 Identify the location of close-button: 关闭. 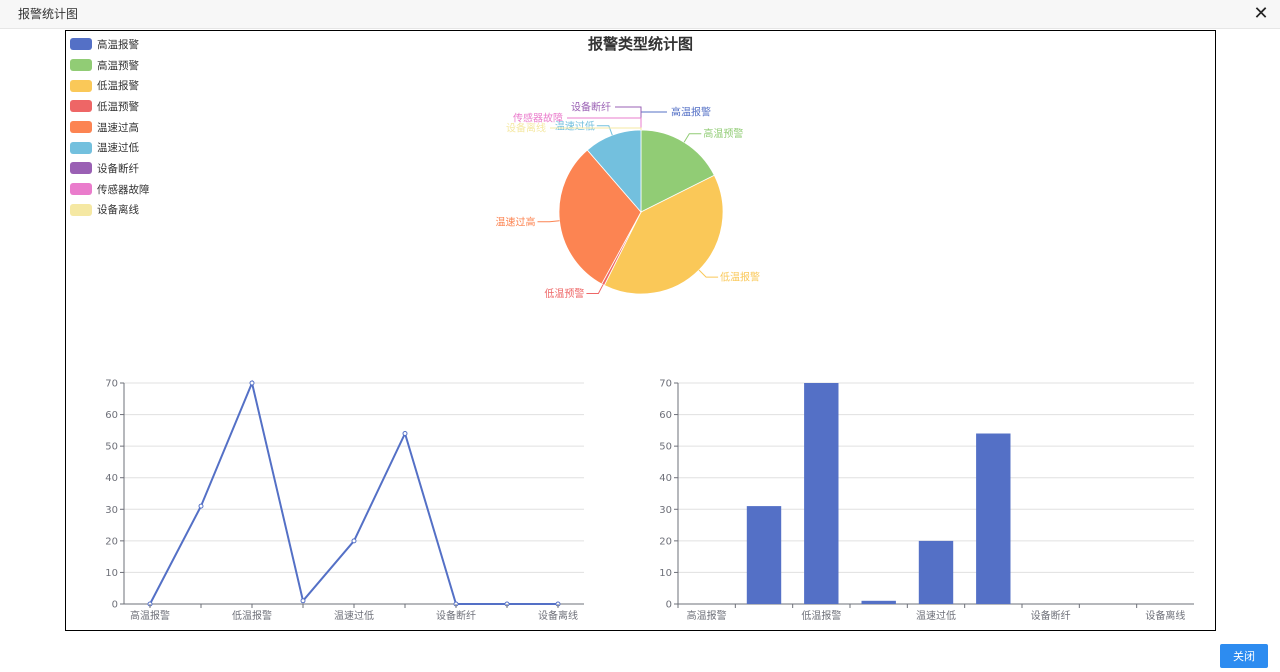
(1244, 656).